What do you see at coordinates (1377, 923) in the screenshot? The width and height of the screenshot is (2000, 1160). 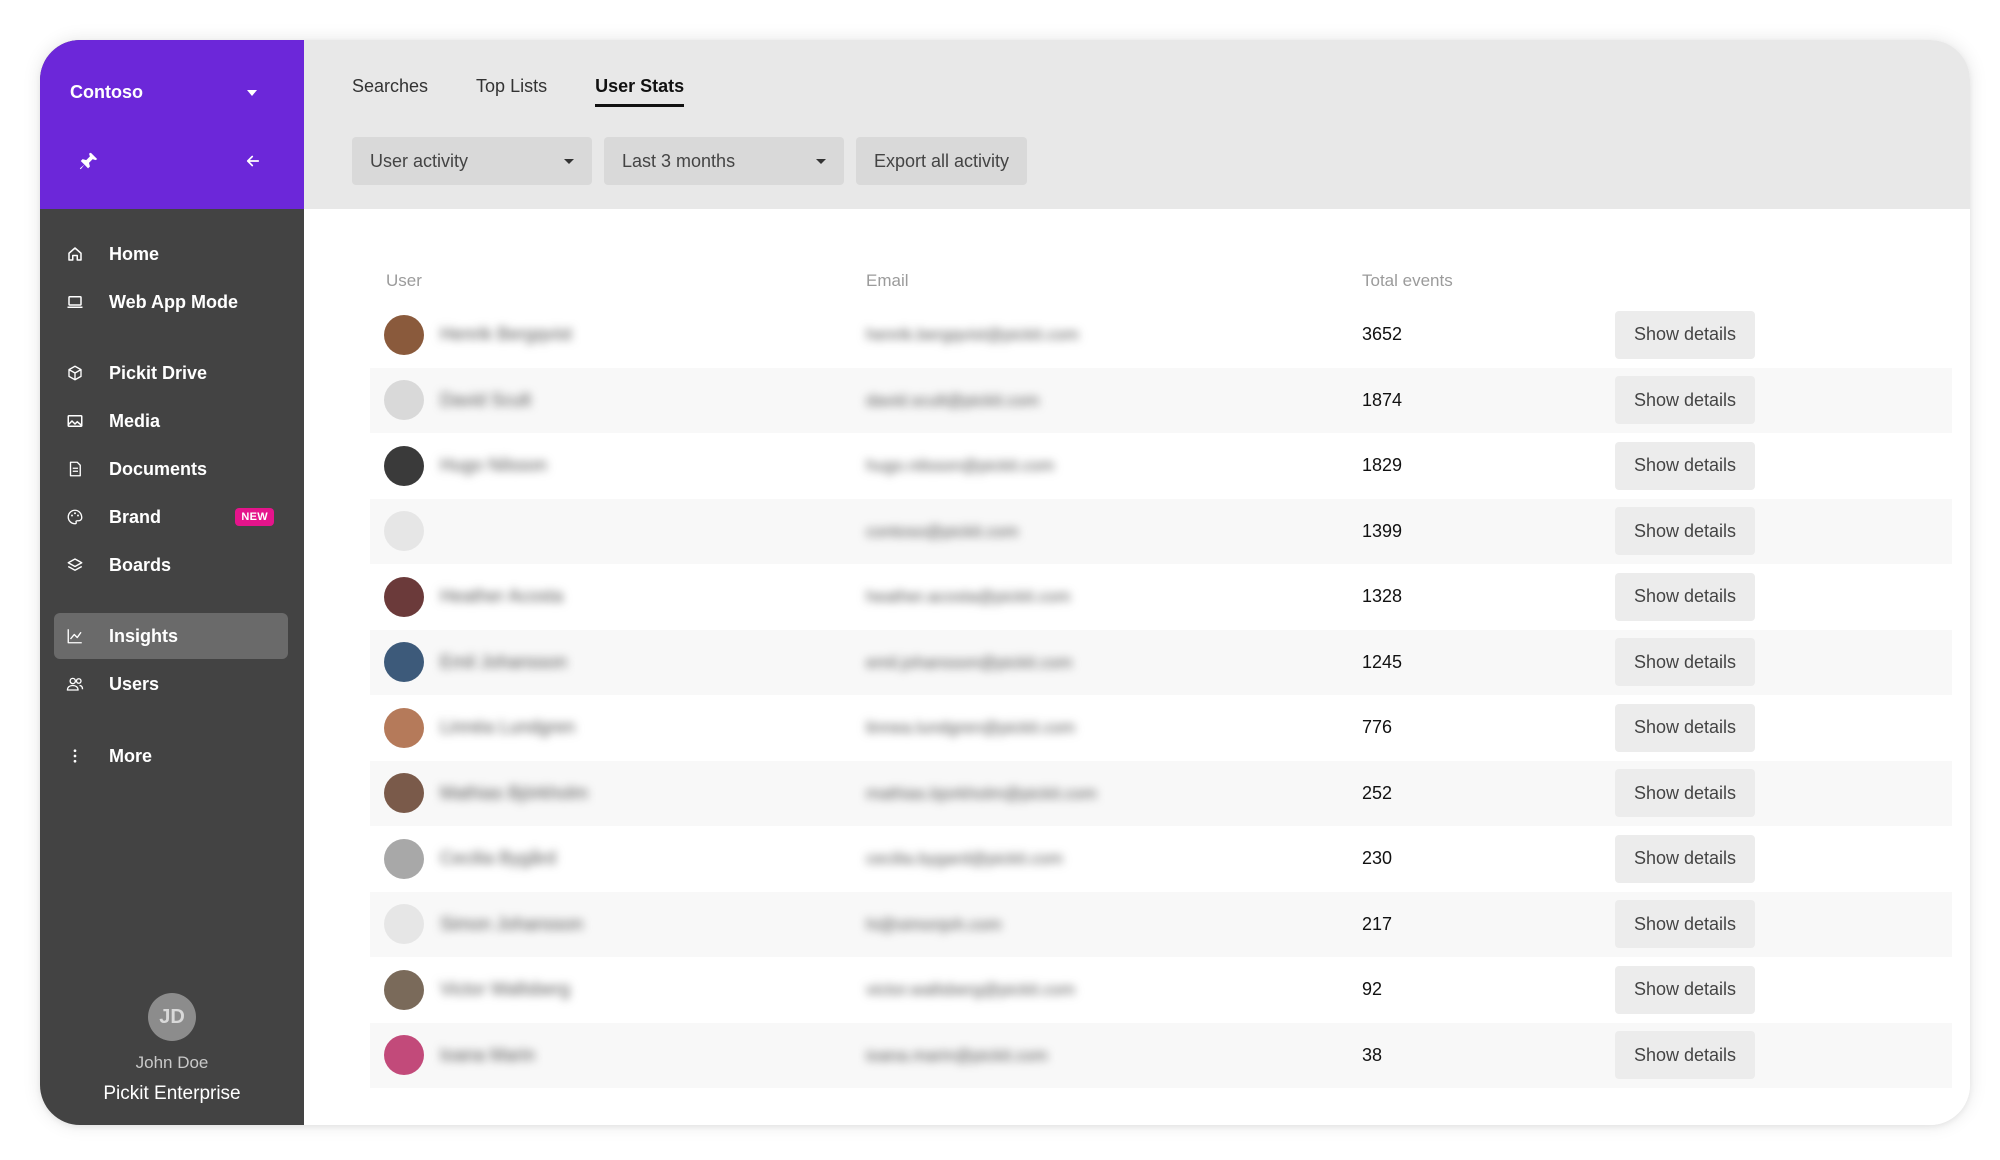 I see `total-events-value: 217` at bounding box center [1377, 923].